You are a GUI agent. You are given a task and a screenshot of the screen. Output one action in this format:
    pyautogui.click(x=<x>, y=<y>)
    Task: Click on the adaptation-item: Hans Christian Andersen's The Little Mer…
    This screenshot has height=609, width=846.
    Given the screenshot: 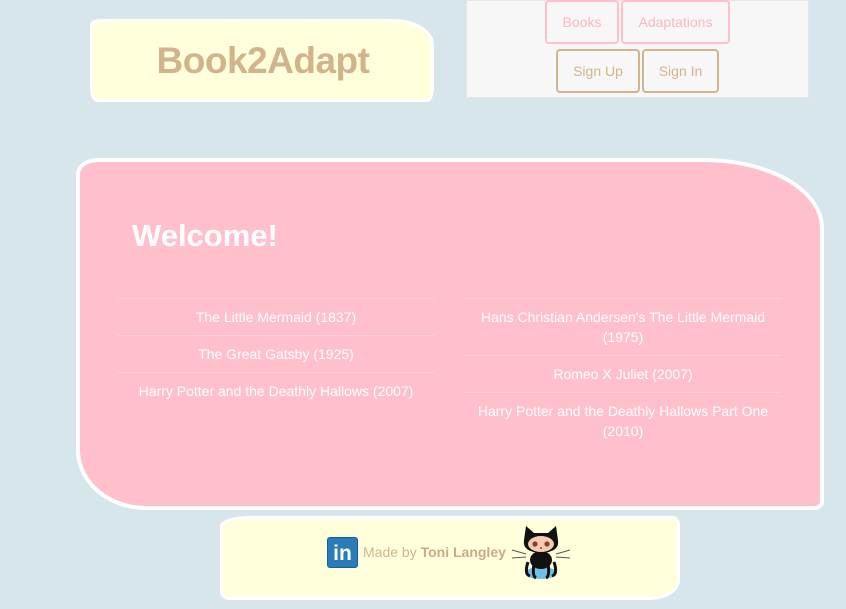 What is the action you would take?
    pyautogui.click(x=623, y=327)
    